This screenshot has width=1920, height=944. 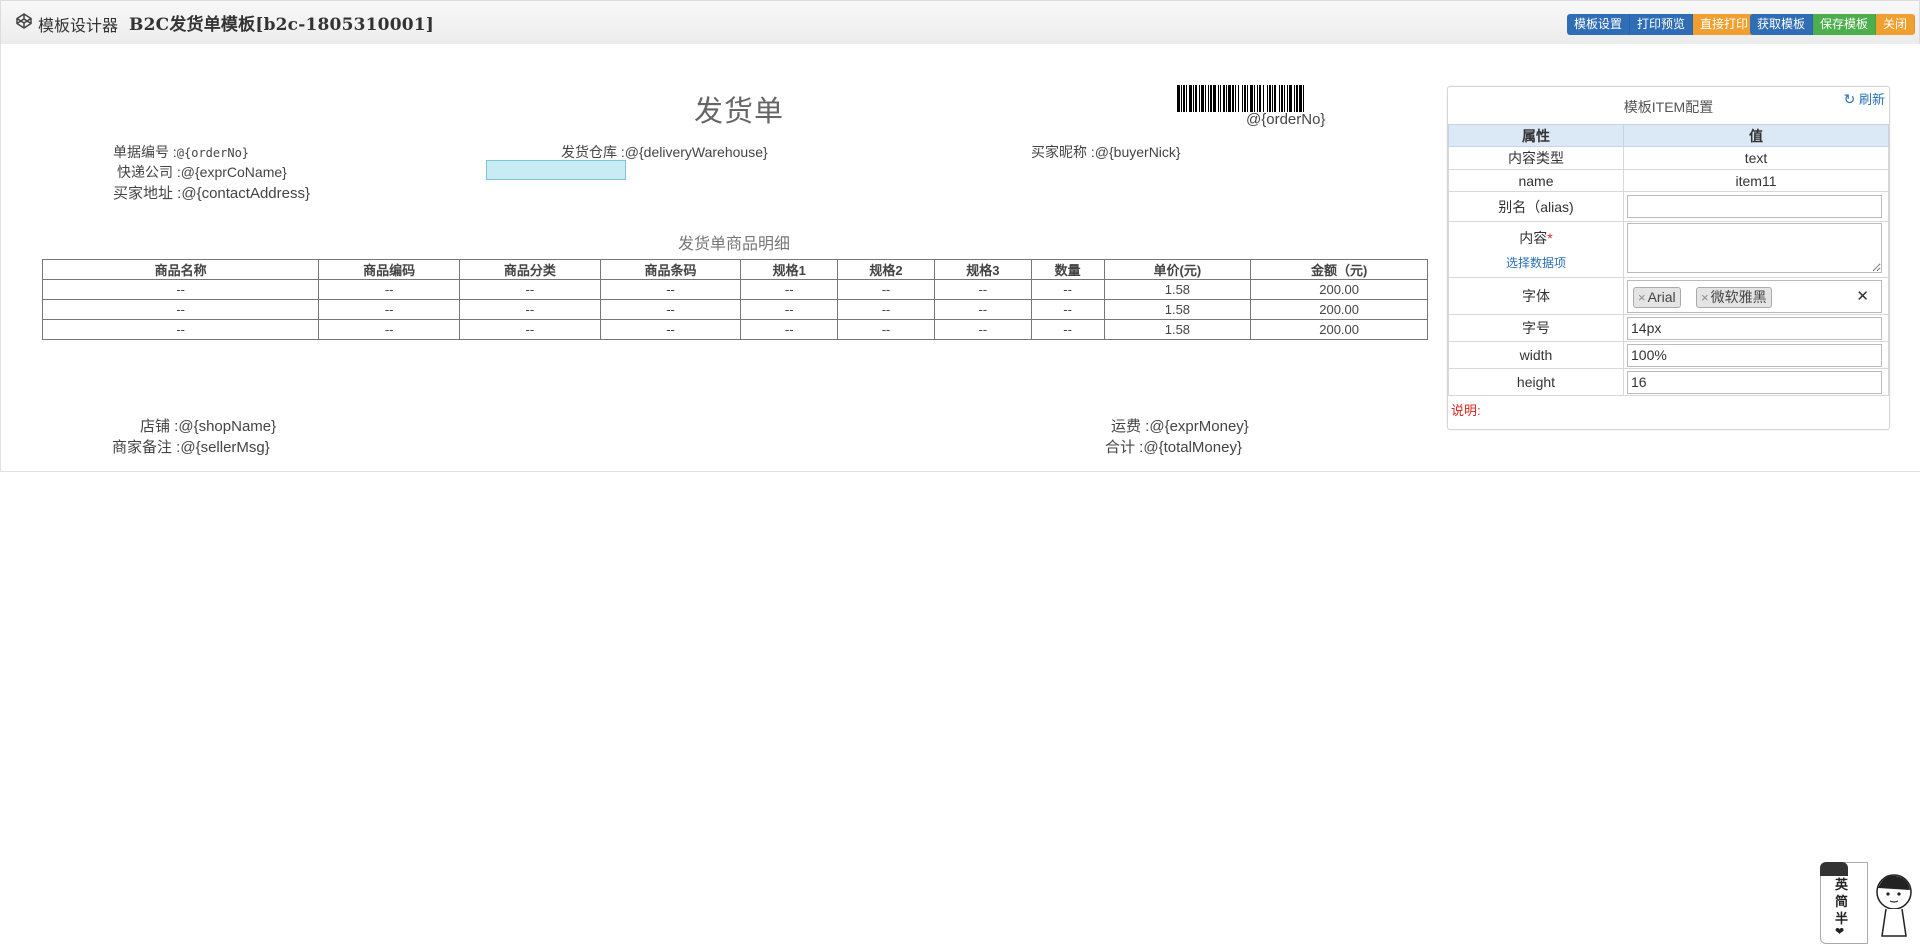 I want to click on order-no-label: 单据编号 :, so click(x=145, y=152).